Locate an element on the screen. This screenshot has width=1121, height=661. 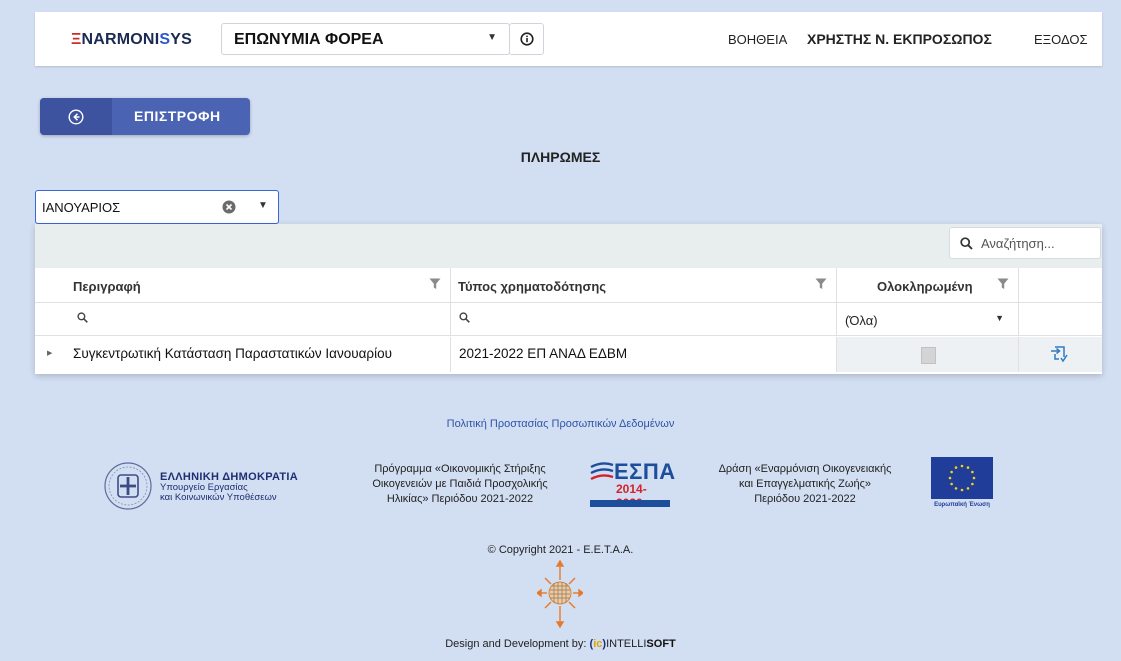
info-icon is located at coordinates (526, 39).